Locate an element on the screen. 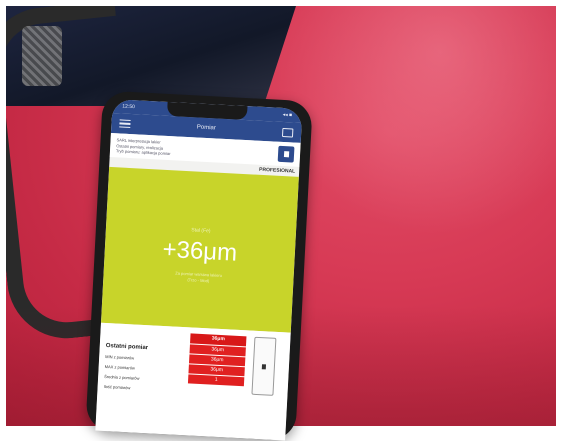  stats-values: 36μm 36μm 36μm 36μm 1 is located at coordinates (217, 360).